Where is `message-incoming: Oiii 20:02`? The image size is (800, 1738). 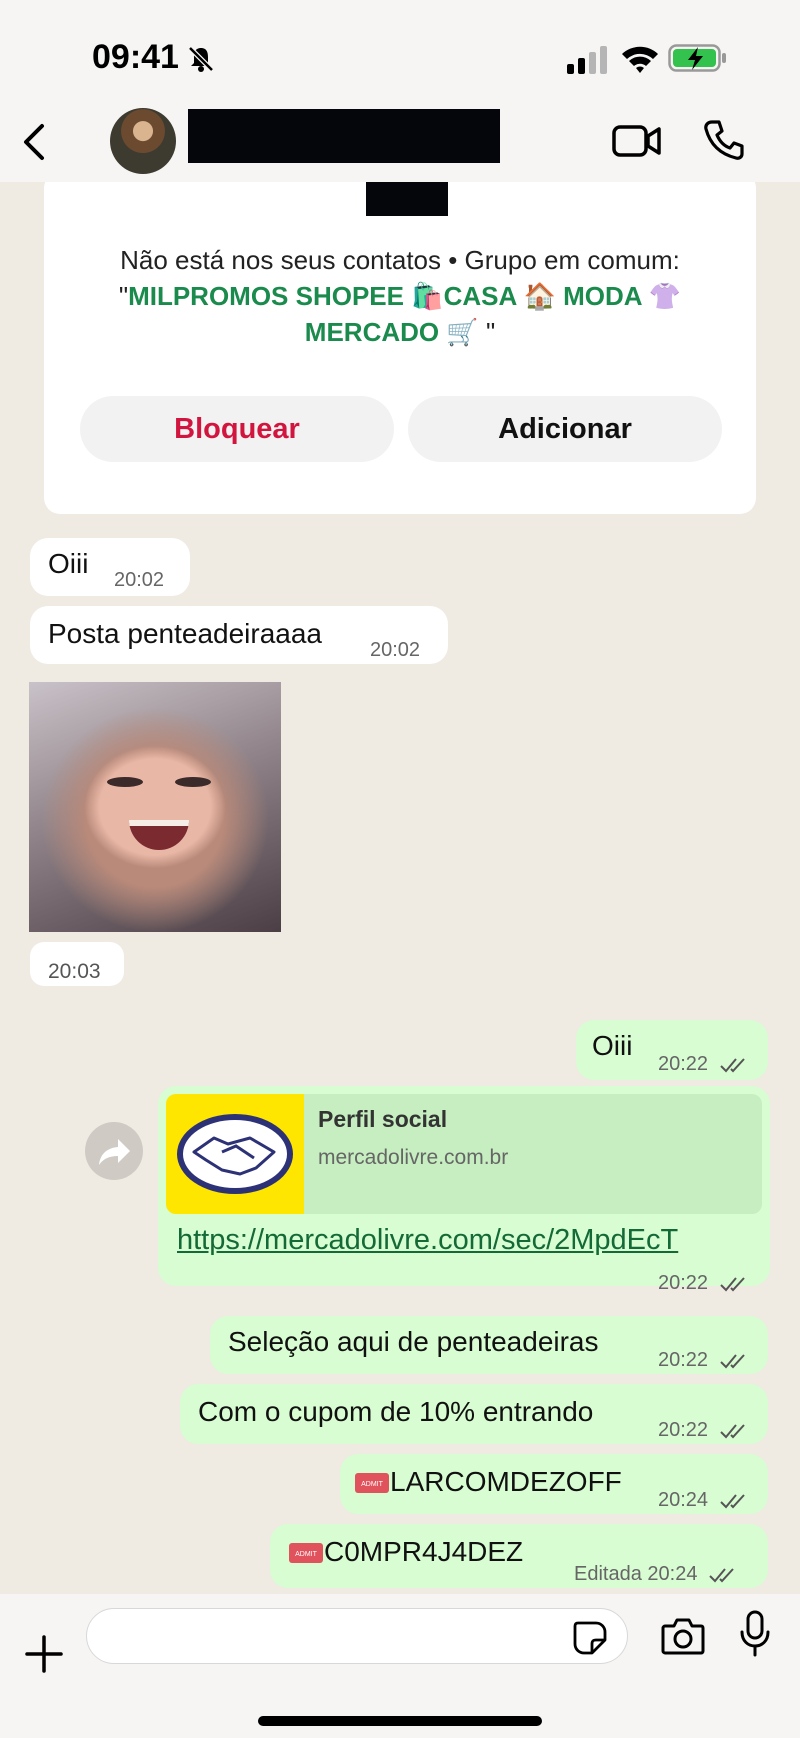
message-incoming: Oiii 20:02 is located at coordinates (110, 567).